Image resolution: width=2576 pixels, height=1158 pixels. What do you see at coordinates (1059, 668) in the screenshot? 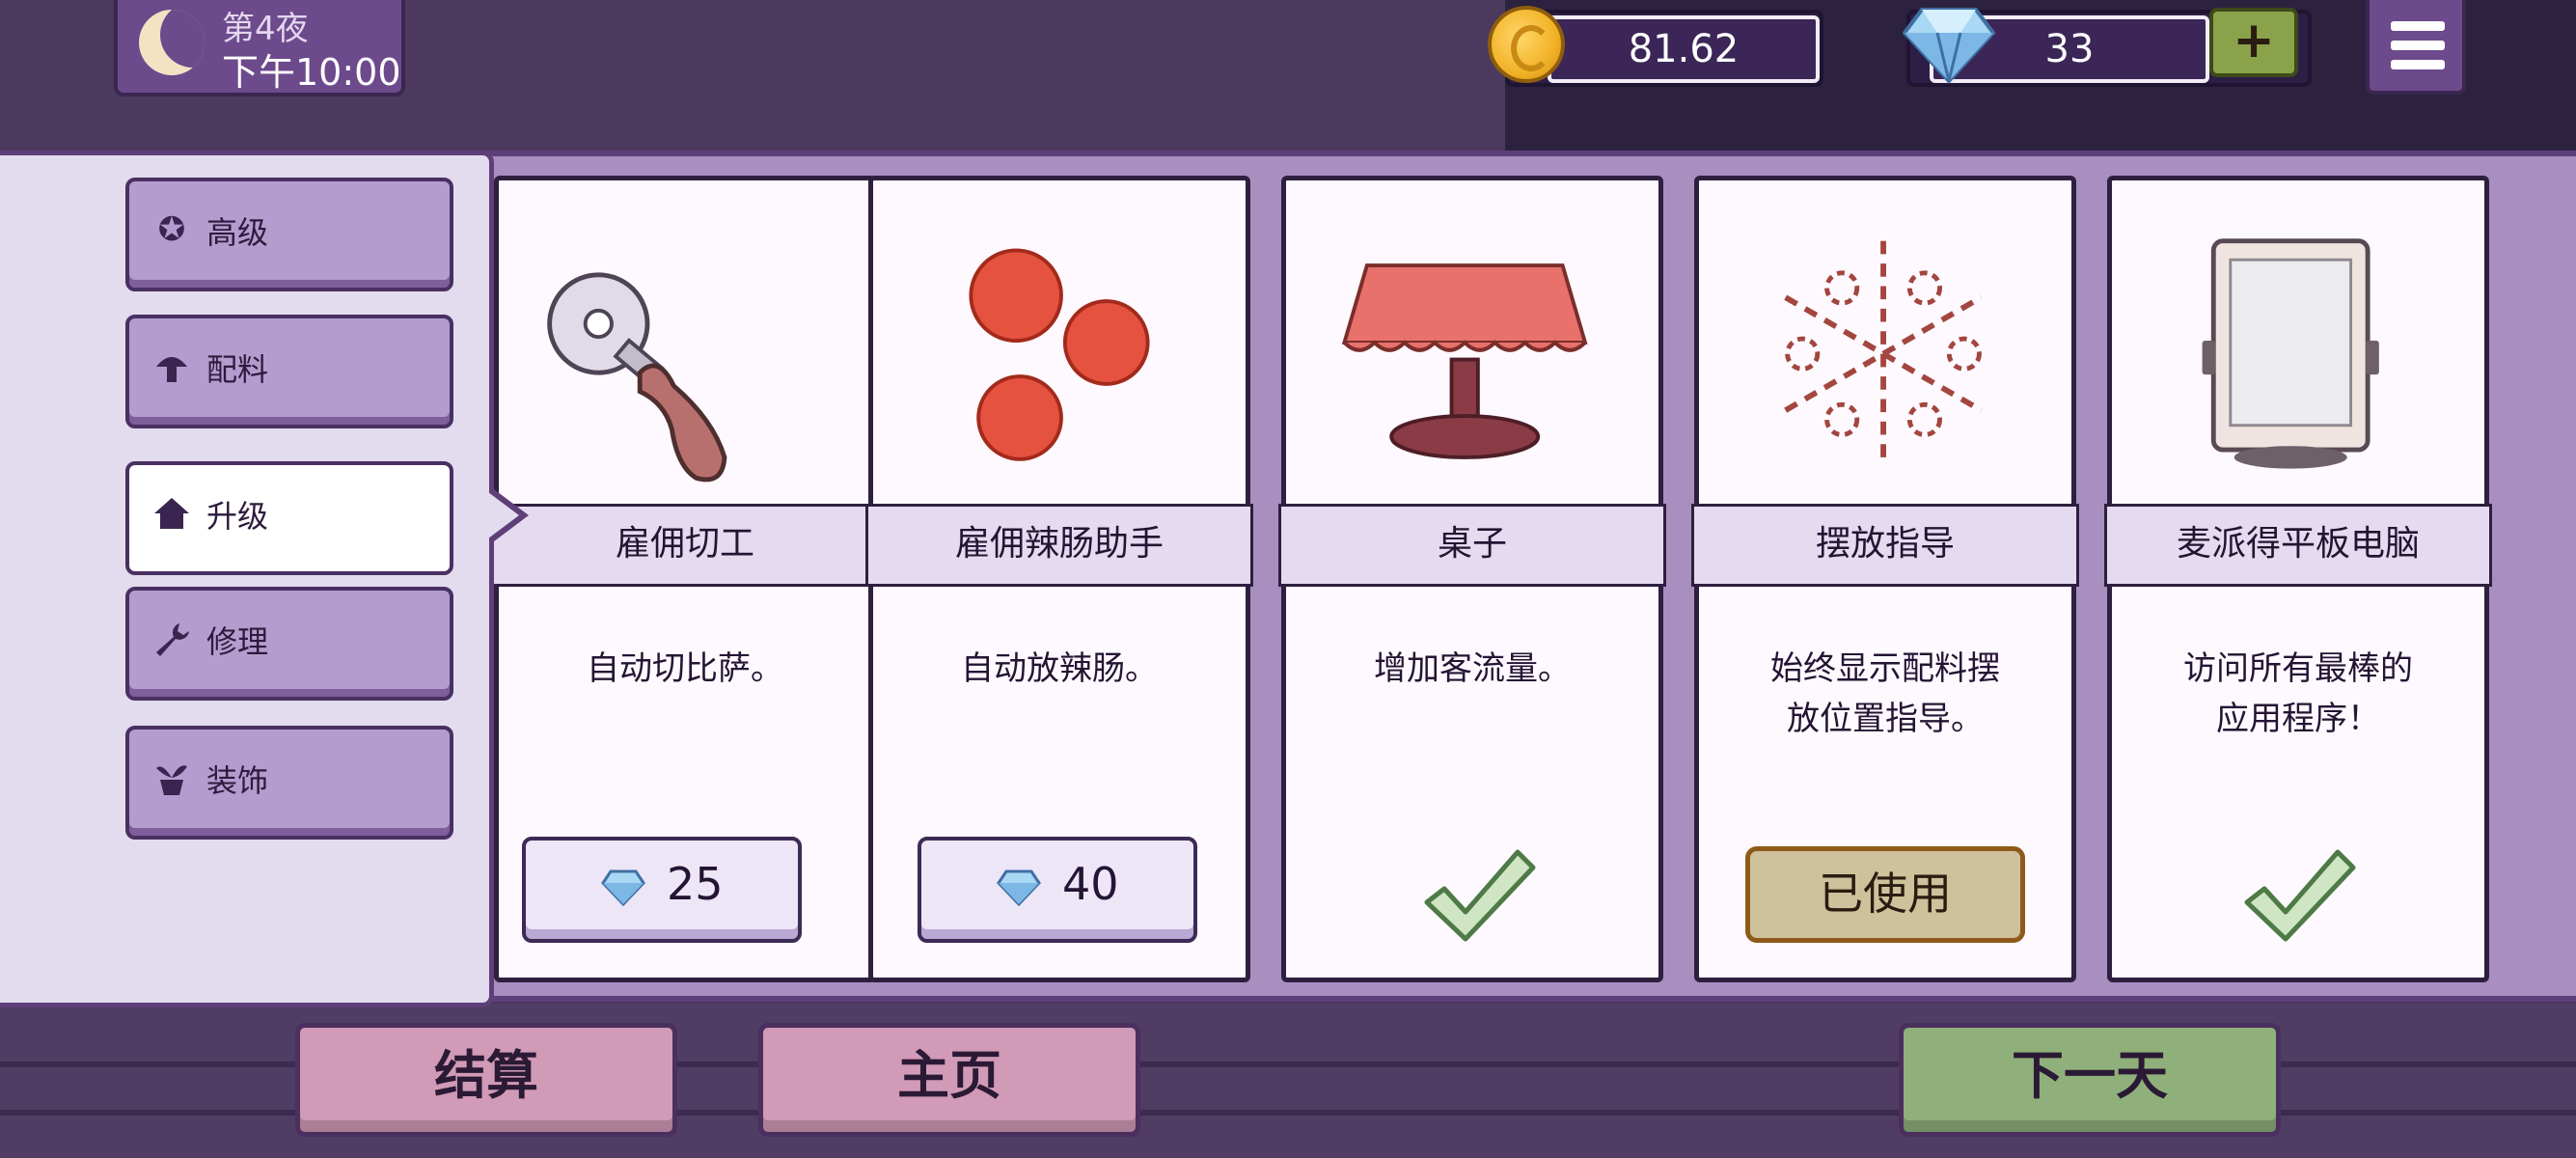
I see `card-description: 自动放辣肠。` at bounding box center [1059, 668].